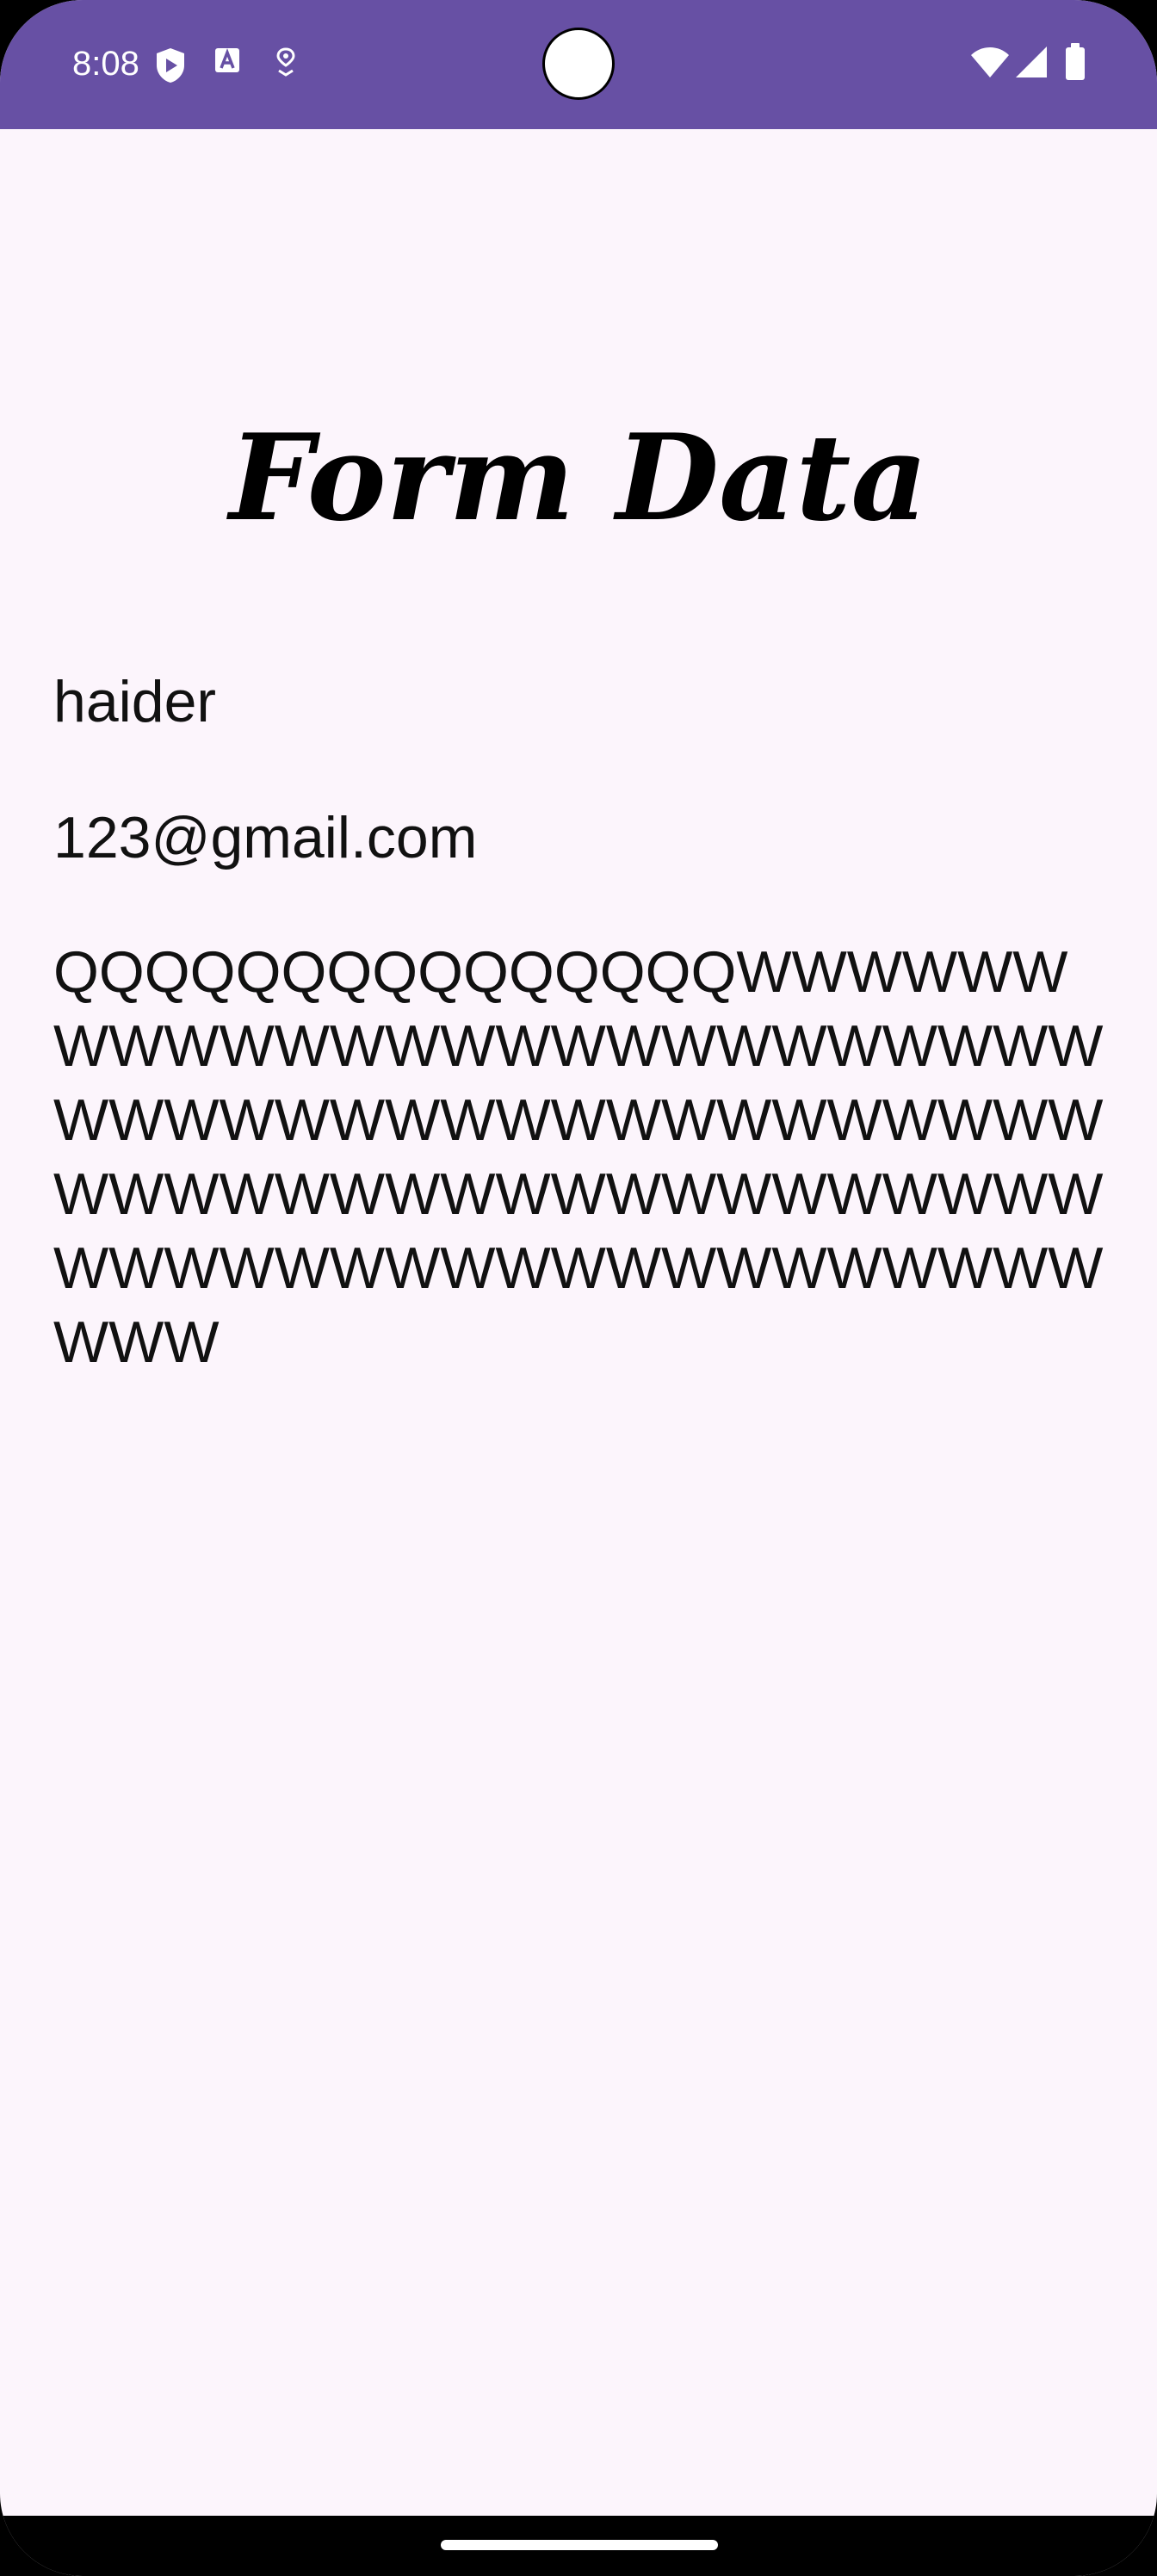 Image resolution: width=1157 pixels, height=2576 pixels. What do you see at coordinates (265, 838) in the screenshot?
I see `email-value: 123@gmail.com` at bounding box center [265, 838].